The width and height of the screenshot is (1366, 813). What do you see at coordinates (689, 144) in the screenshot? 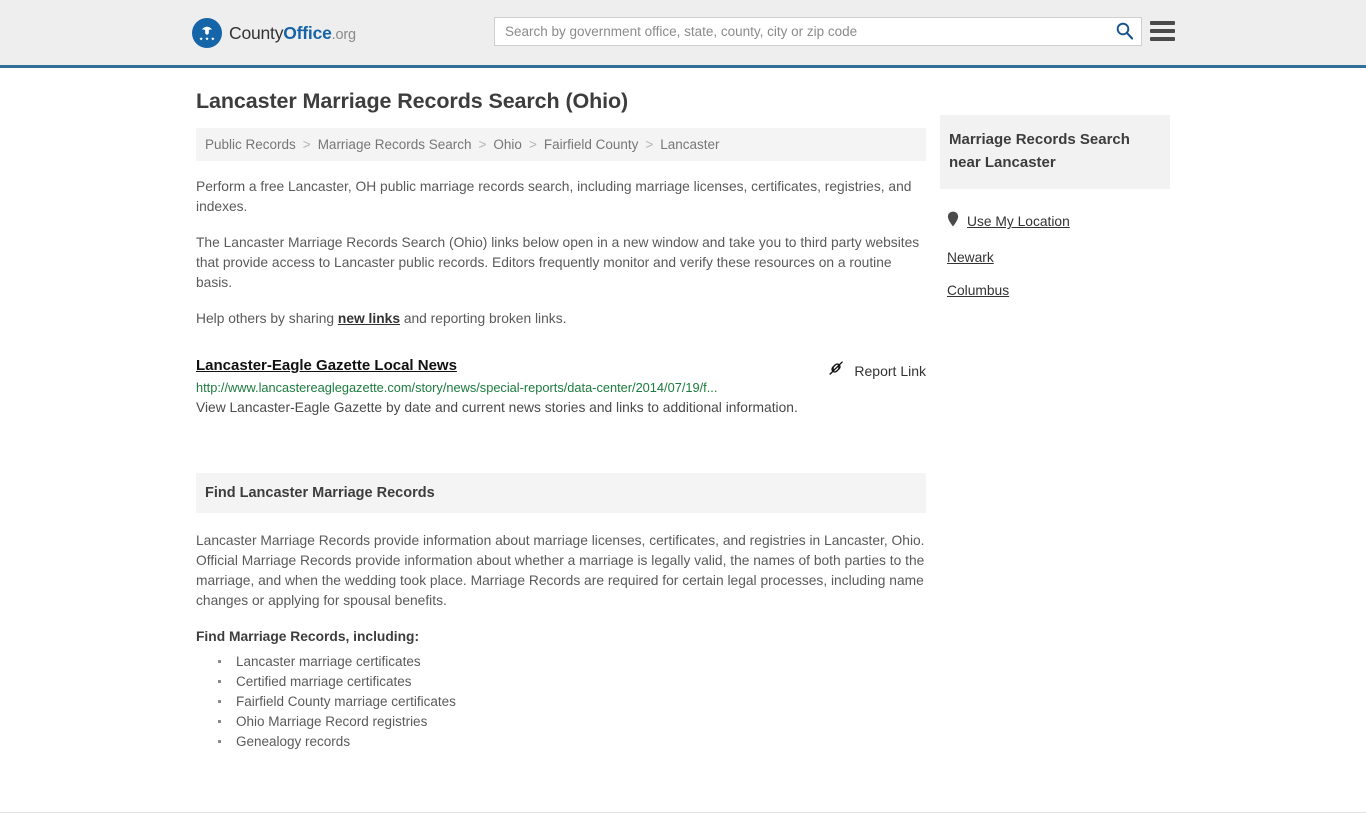
I see `breadcrumb-item-lancaster: Lancaster` at bounding box center [689, 144].